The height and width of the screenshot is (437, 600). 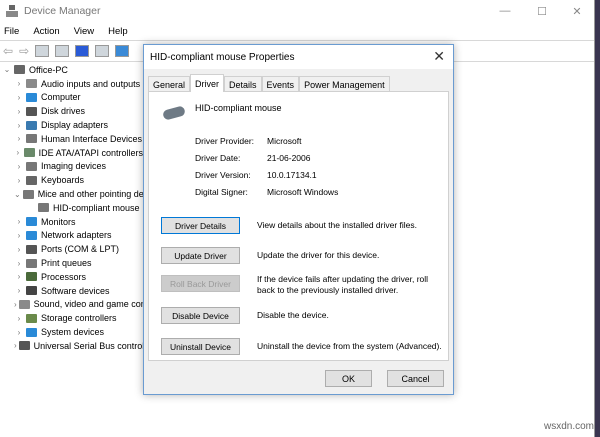 I want to click on forward-icon: ⇨, so click(x=24, y=51).